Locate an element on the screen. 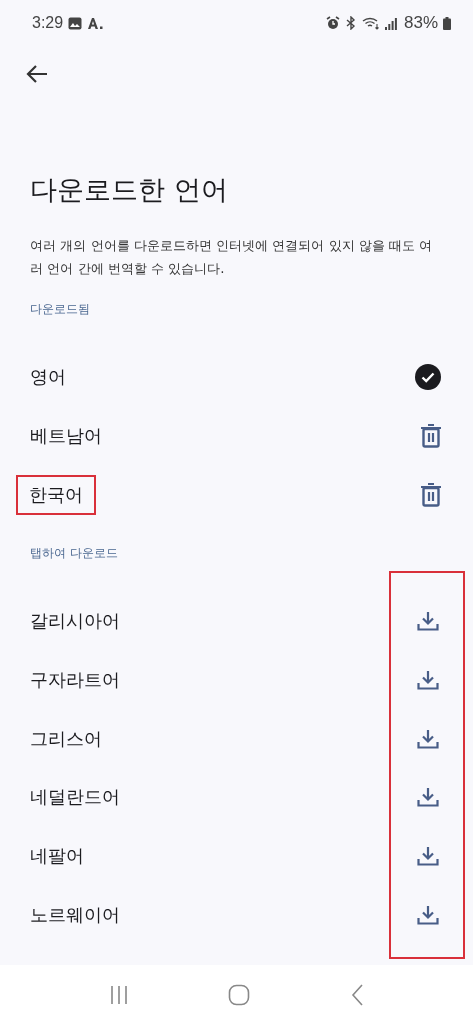 The height and width of the screenshot is (1024, 473). language-name: 영어 is located at coordinates (48, 377).